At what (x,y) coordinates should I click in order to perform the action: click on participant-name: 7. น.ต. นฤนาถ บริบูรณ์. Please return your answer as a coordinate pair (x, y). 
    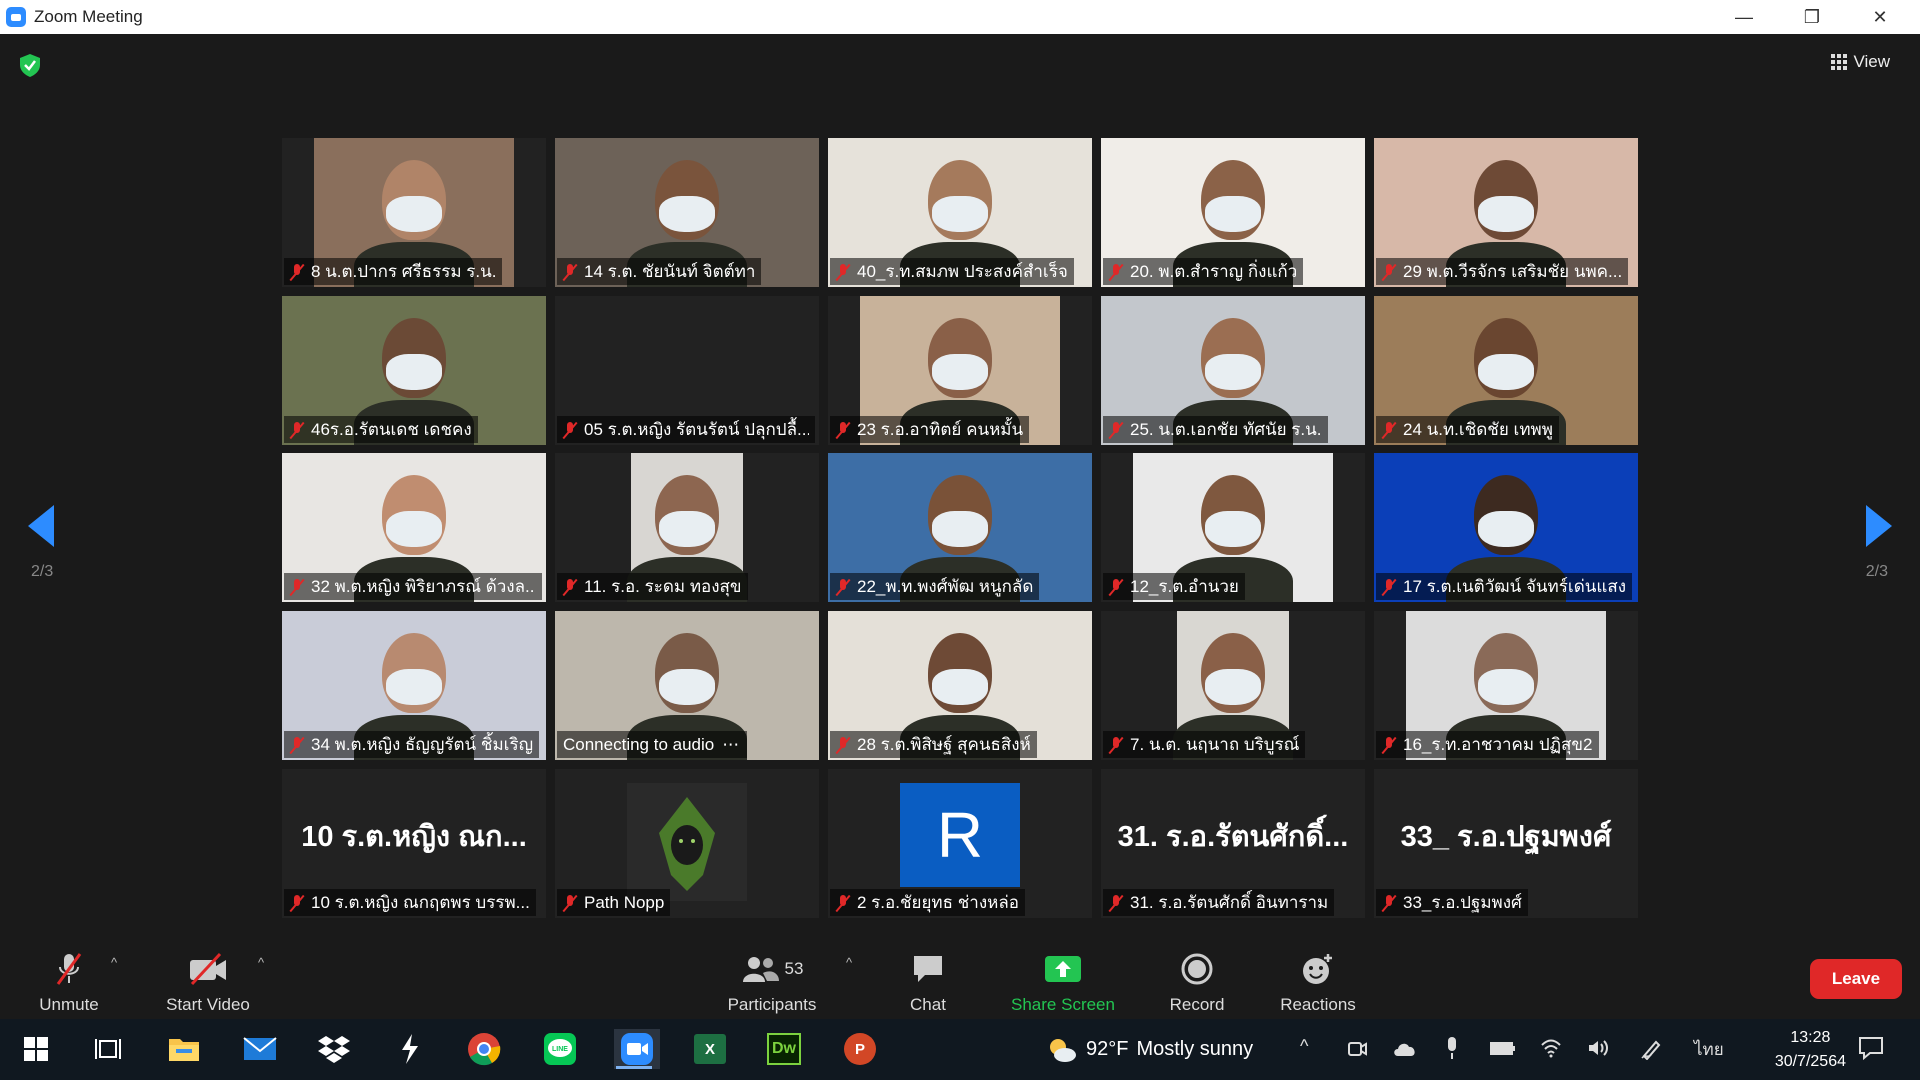
    Looking at the image, I should click on (1215, 744).